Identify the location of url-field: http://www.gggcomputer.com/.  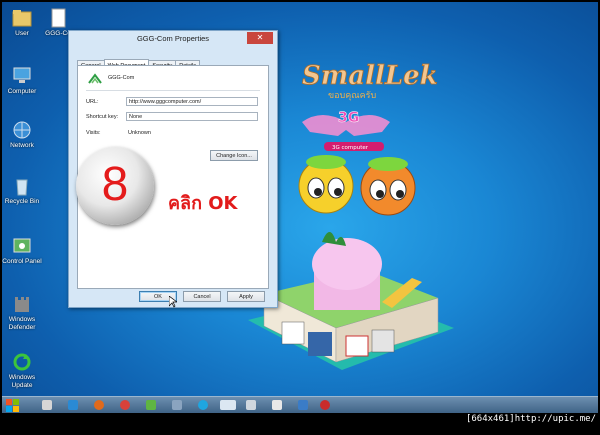
(192, 101).